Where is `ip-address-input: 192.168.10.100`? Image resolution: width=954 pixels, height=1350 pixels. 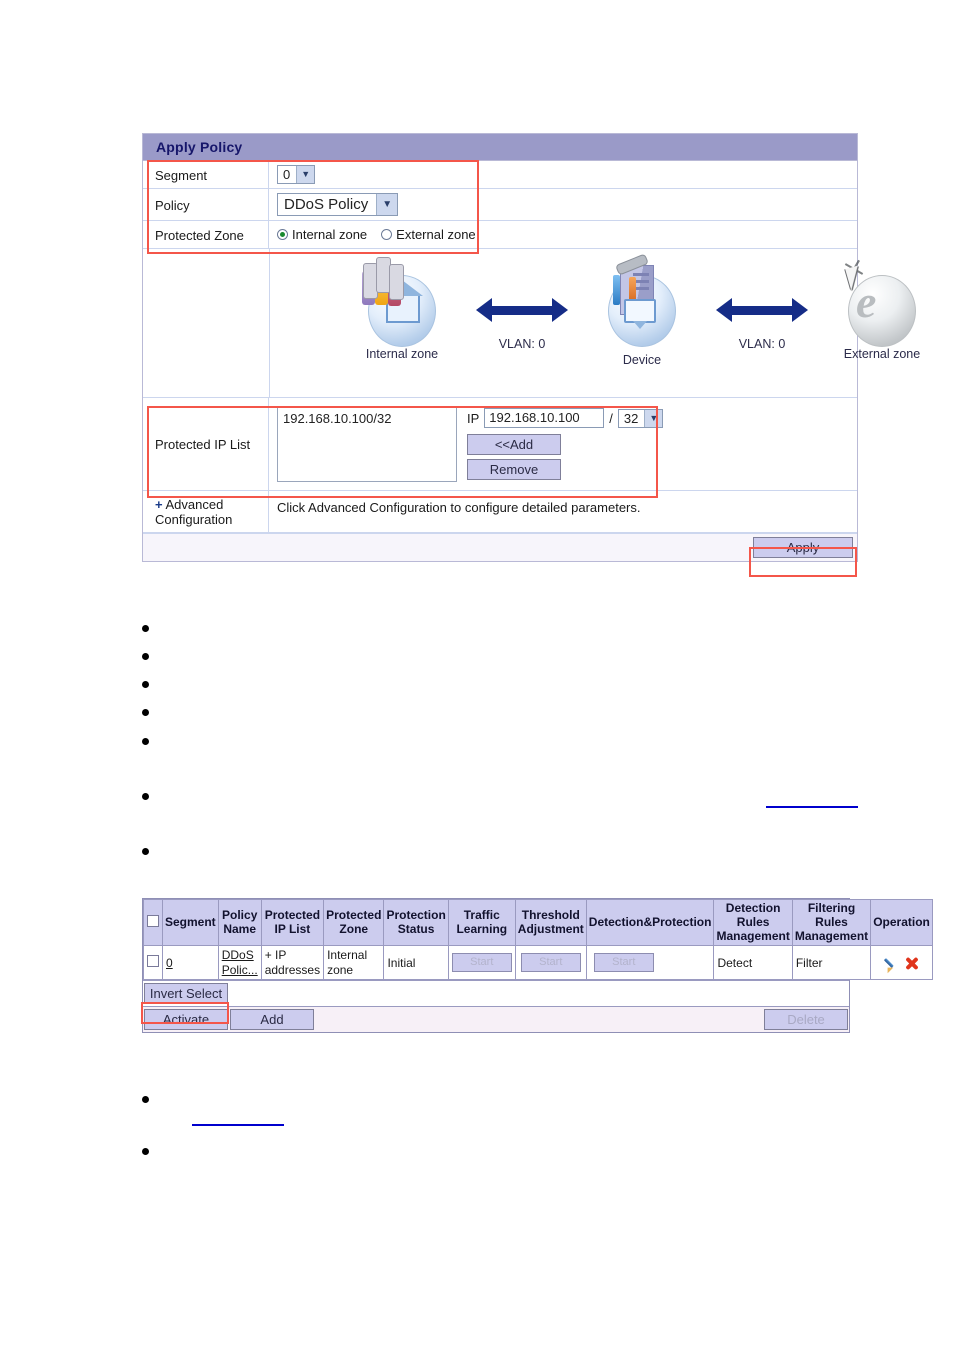
ip-address-input: 192.168.10.100 is located at coordinates (544, 418).